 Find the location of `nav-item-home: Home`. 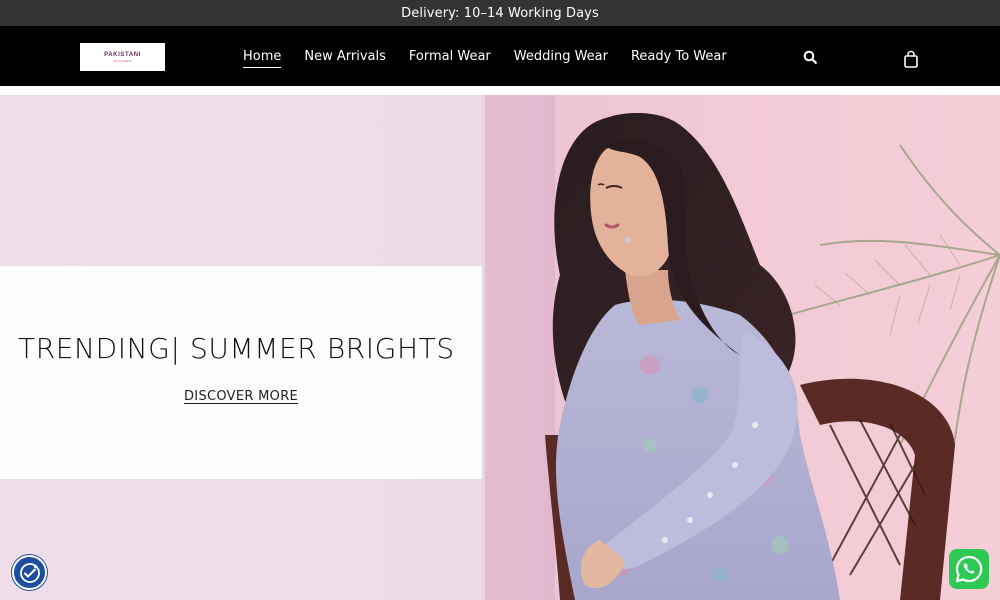

nav-item-home: Home is located at coordinates (262, 58).